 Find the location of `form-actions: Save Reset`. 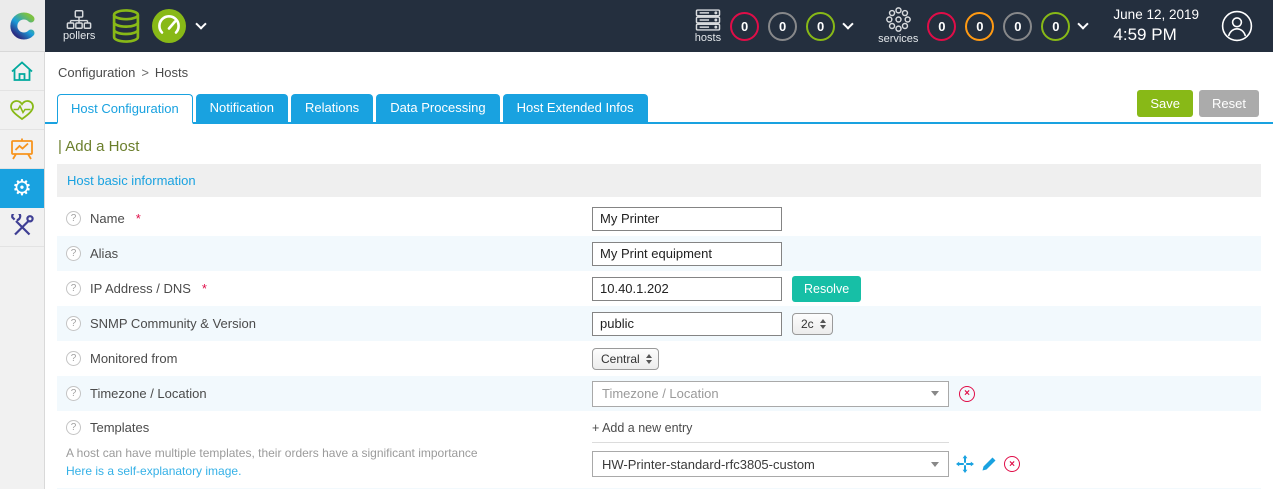

form-actions: Save Reset is located at coordinates (1198, 103).